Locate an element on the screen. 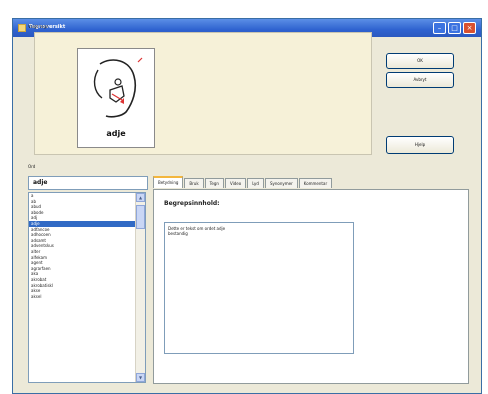 This screenshot has height=394, width=488. preview-caption: Valgt tegn is located at coordinates (38, 26).